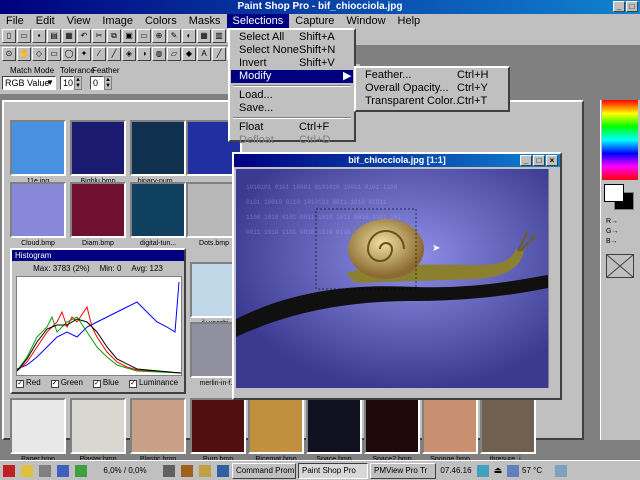  What do you see at coordinates (205, 470) in the screenshot?
I see `doc-icon` at bounding box center [205, 470].